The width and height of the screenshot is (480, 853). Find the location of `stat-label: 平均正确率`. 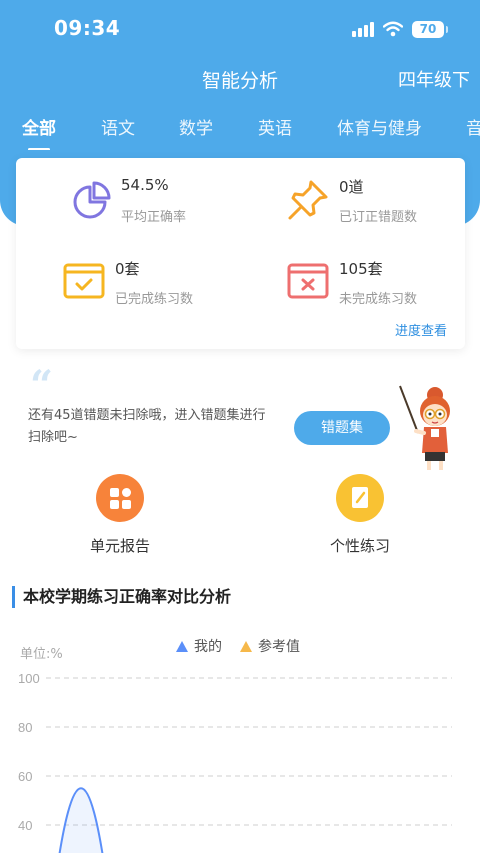

stat-label: 平均正确率 is located at coordinates (154, 217).